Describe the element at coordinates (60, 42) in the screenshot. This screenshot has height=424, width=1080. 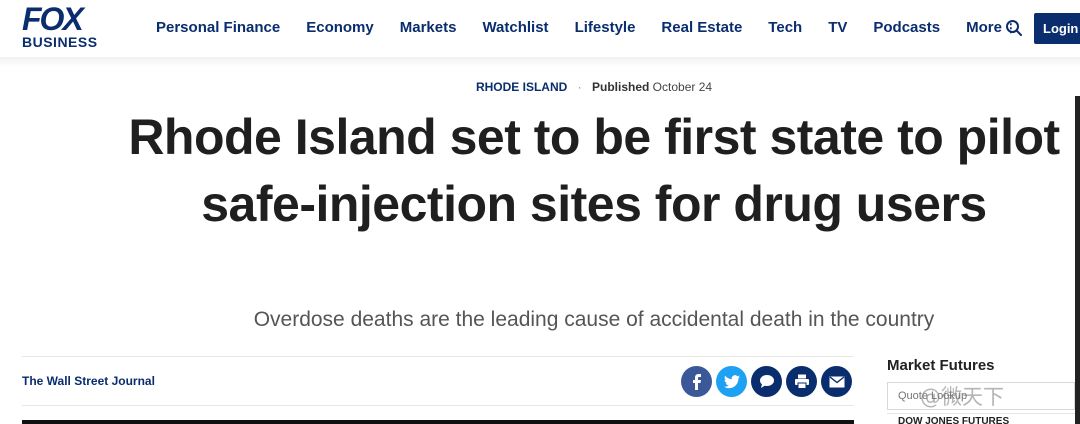
I see `logo-business-text: BUSINESS` at that location.